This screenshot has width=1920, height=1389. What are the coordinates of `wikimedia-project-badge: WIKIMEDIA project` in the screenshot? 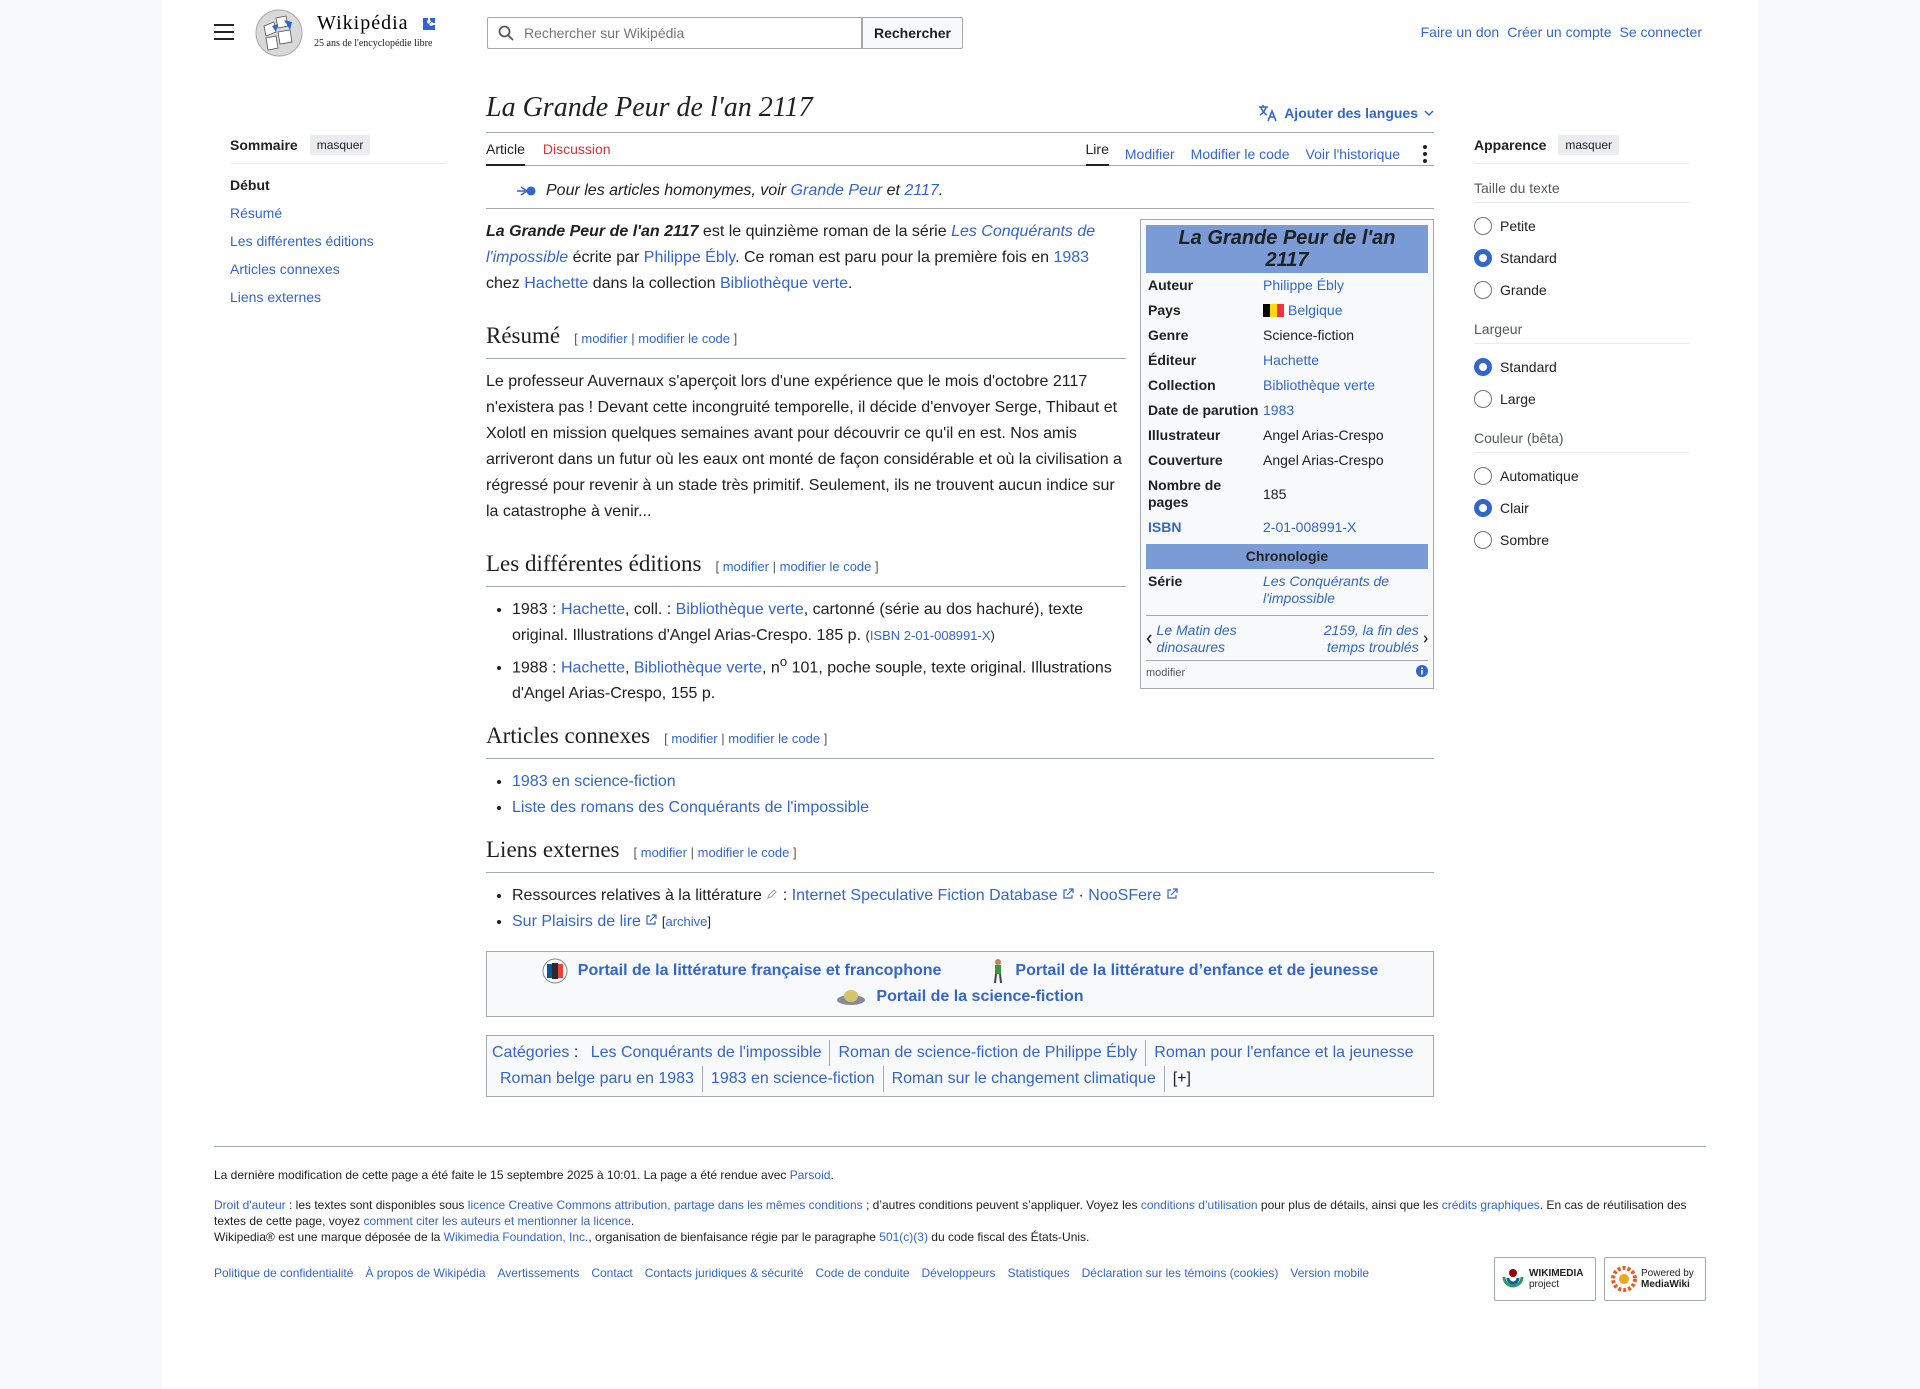 It's located at (1545, 1279).